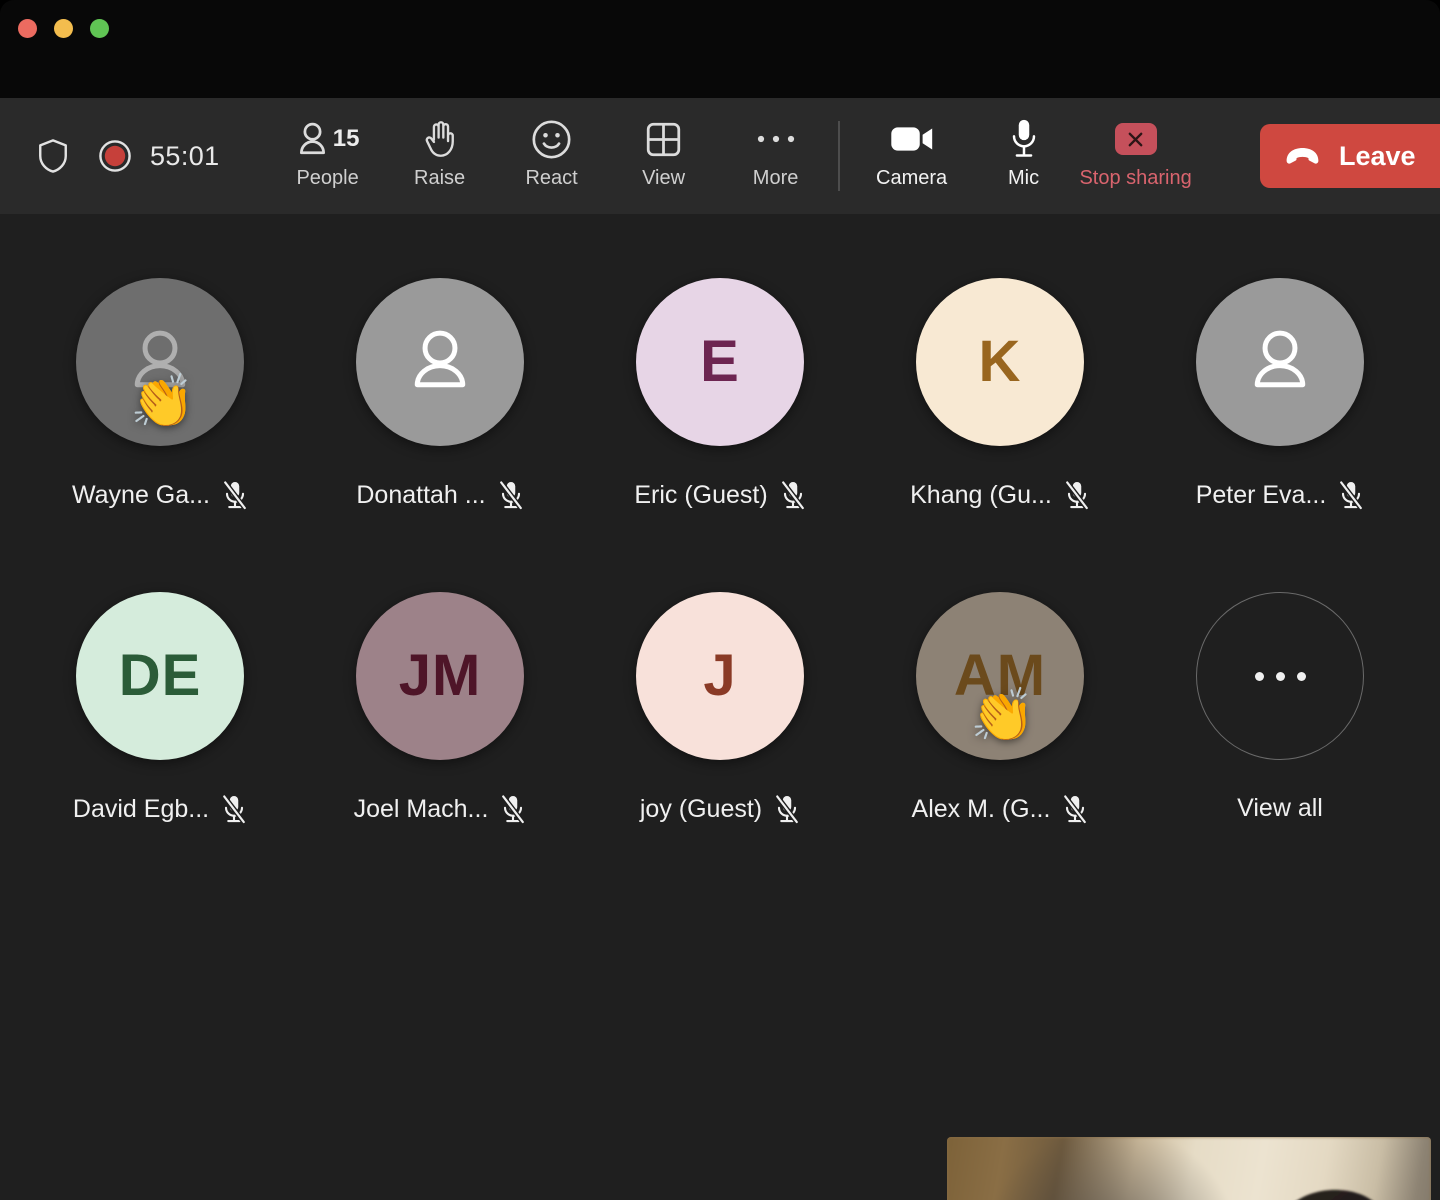  I want to click on view-all-tile: View all, so click(1280, 749).